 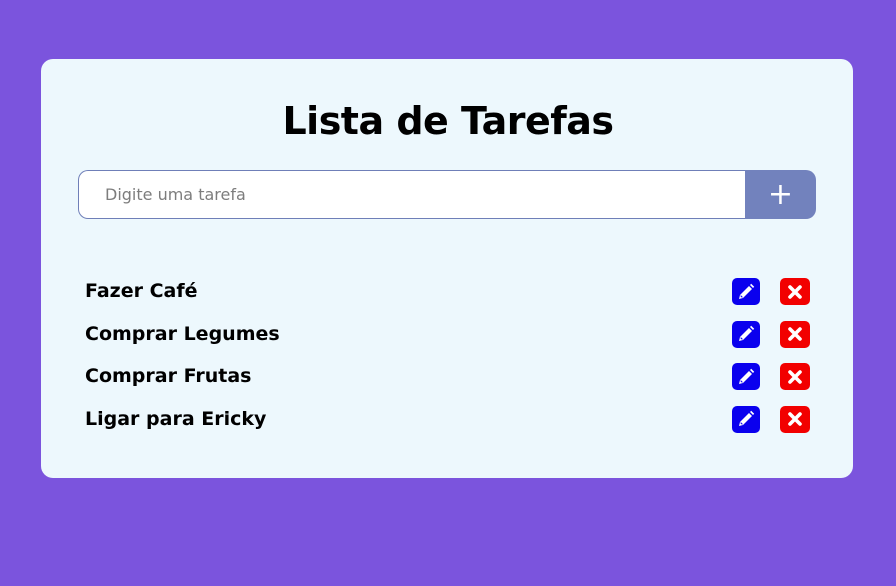 What do you see at coordinates (448, 298) in the screenshot?
I see `task-item: Fazer Café` at bounding box center [448, 298].